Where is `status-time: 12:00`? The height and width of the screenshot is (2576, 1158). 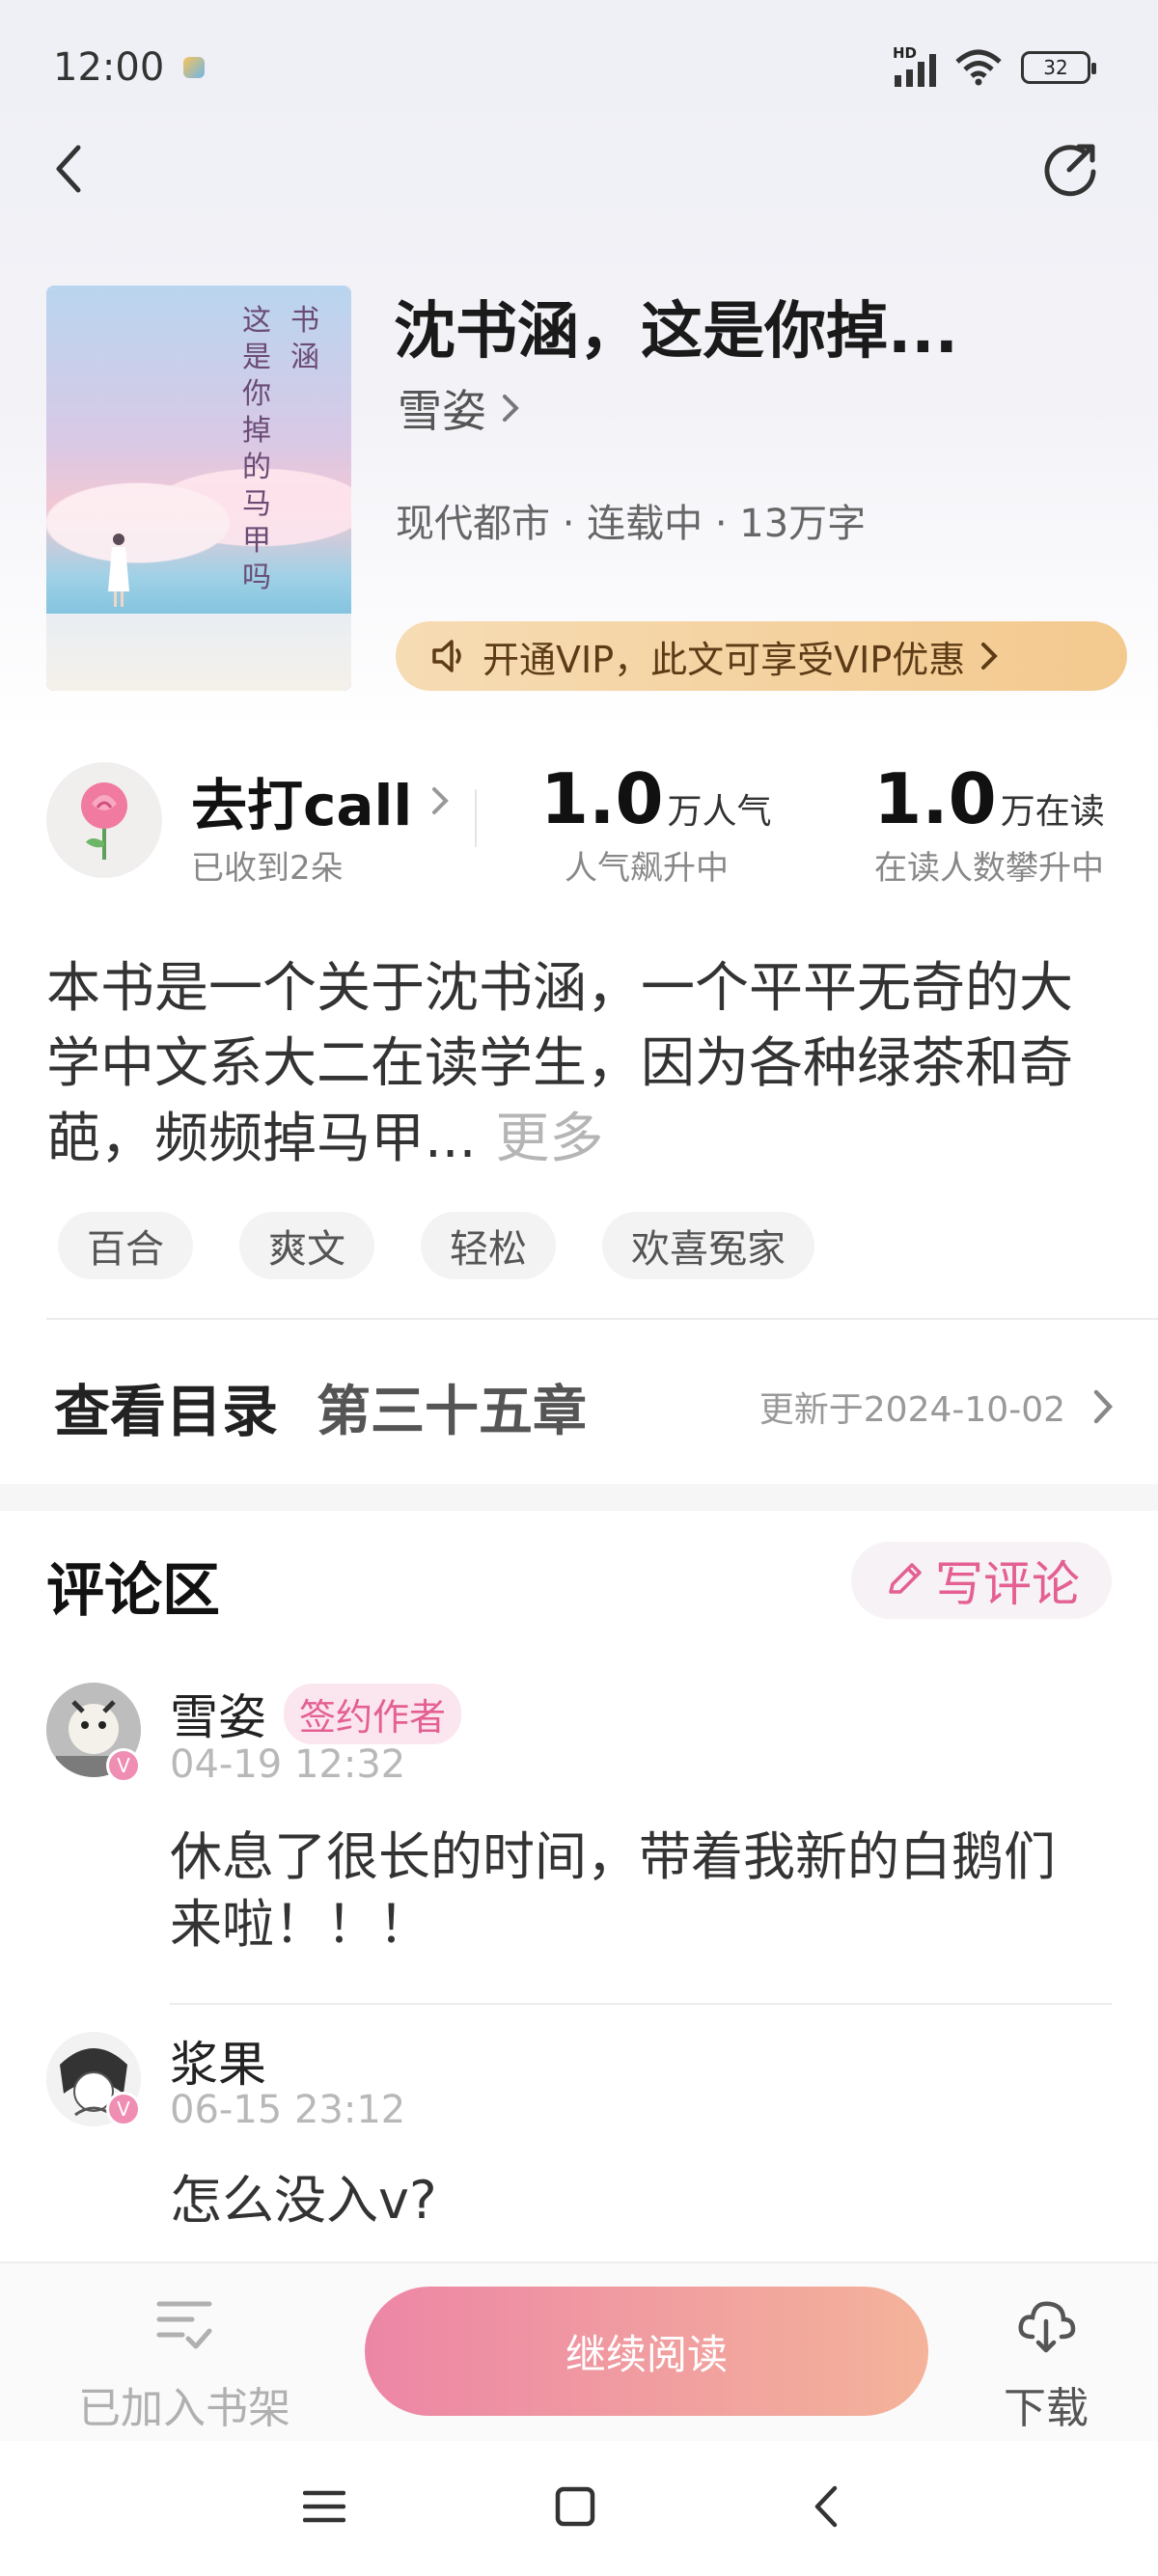
status-time: 12:00 is located at coordinates (109, 67).